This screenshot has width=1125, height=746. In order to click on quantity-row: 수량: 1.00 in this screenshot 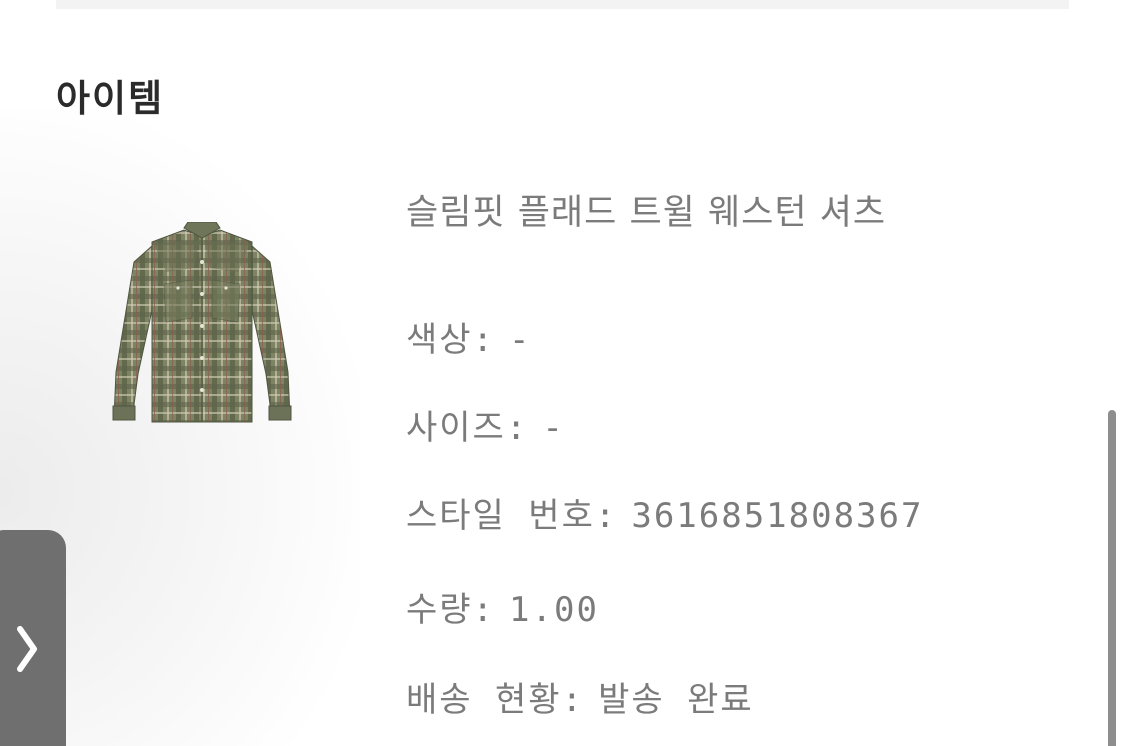, I will do `click(502, 606)`.